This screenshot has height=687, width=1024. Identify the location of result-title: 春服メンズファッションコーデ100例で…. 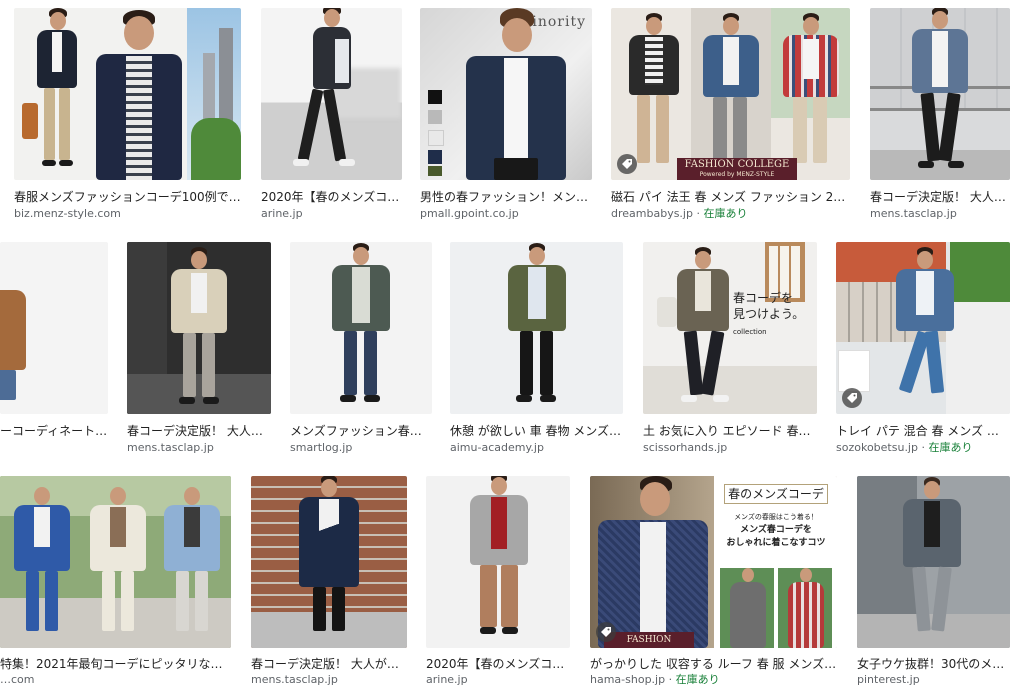
(127, 197).